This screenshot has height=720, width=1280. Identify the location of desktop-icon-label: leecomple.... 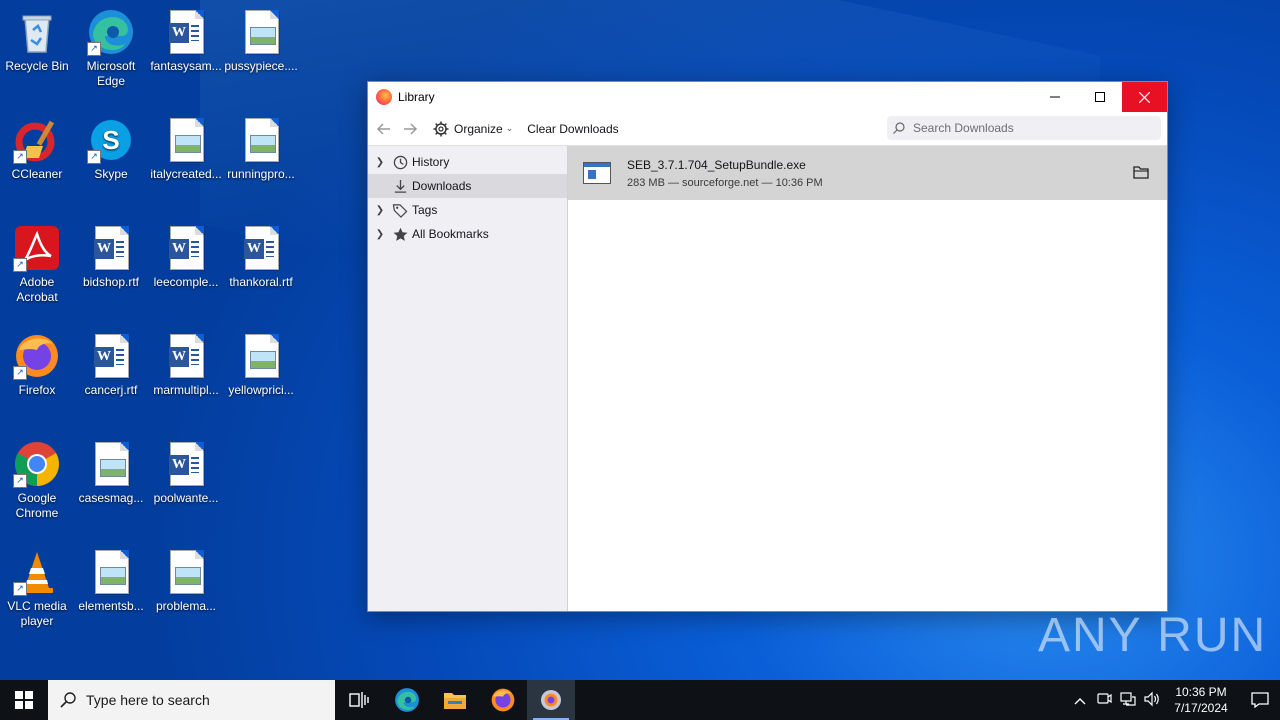
(186, 282).